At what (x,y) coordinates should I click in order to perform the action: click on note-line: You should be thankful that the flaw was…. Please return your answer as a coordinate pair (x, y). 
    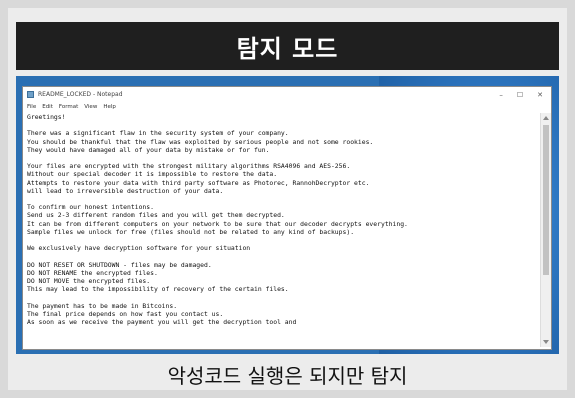
    Looking at the image, I should click on (200, 141).